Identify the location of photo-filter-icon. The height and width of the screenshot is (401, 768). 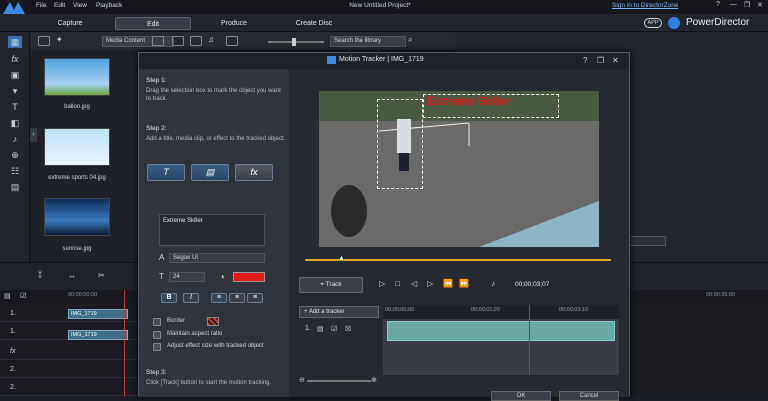
(196, 41).